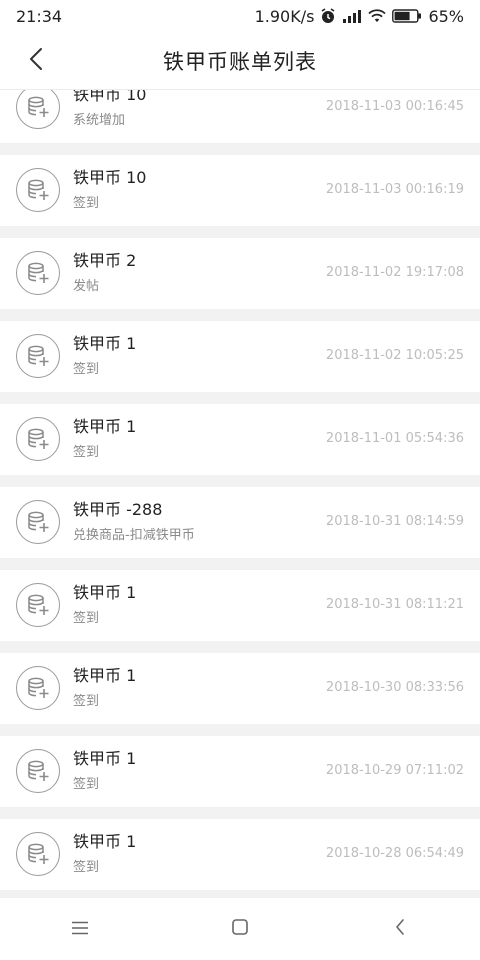 The height and width of the screenshot is (960, 480). What do you see at coordinates (104, 273) in the screenshot?
I see `record-text: 铁甲币 2 发帖` at bounding box center [104, 273].